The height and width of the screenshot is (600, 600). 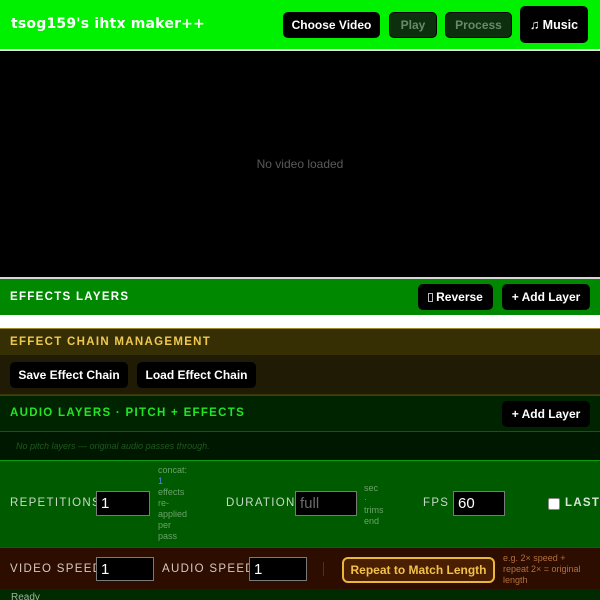 What do you see at coordinates (278, 569) in the screenshot?
I see `audio-speed-input: 1` at bounding box center [278, 569].